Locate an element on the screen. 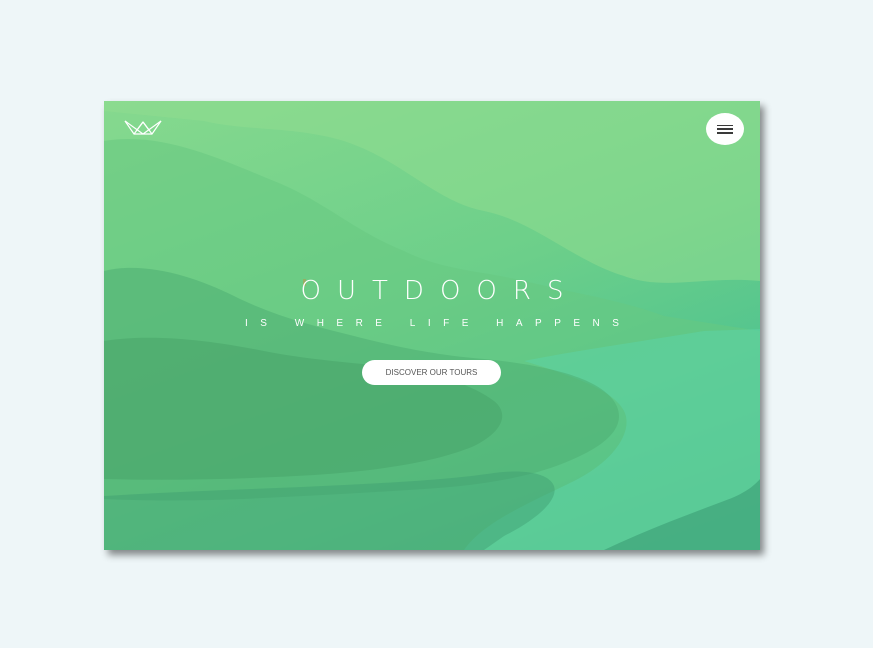 The height and width of the screenshot is (648, 873). hero-subtitle: IS WHERE LIFE HAPPENS is located at coordinates (438, 323).